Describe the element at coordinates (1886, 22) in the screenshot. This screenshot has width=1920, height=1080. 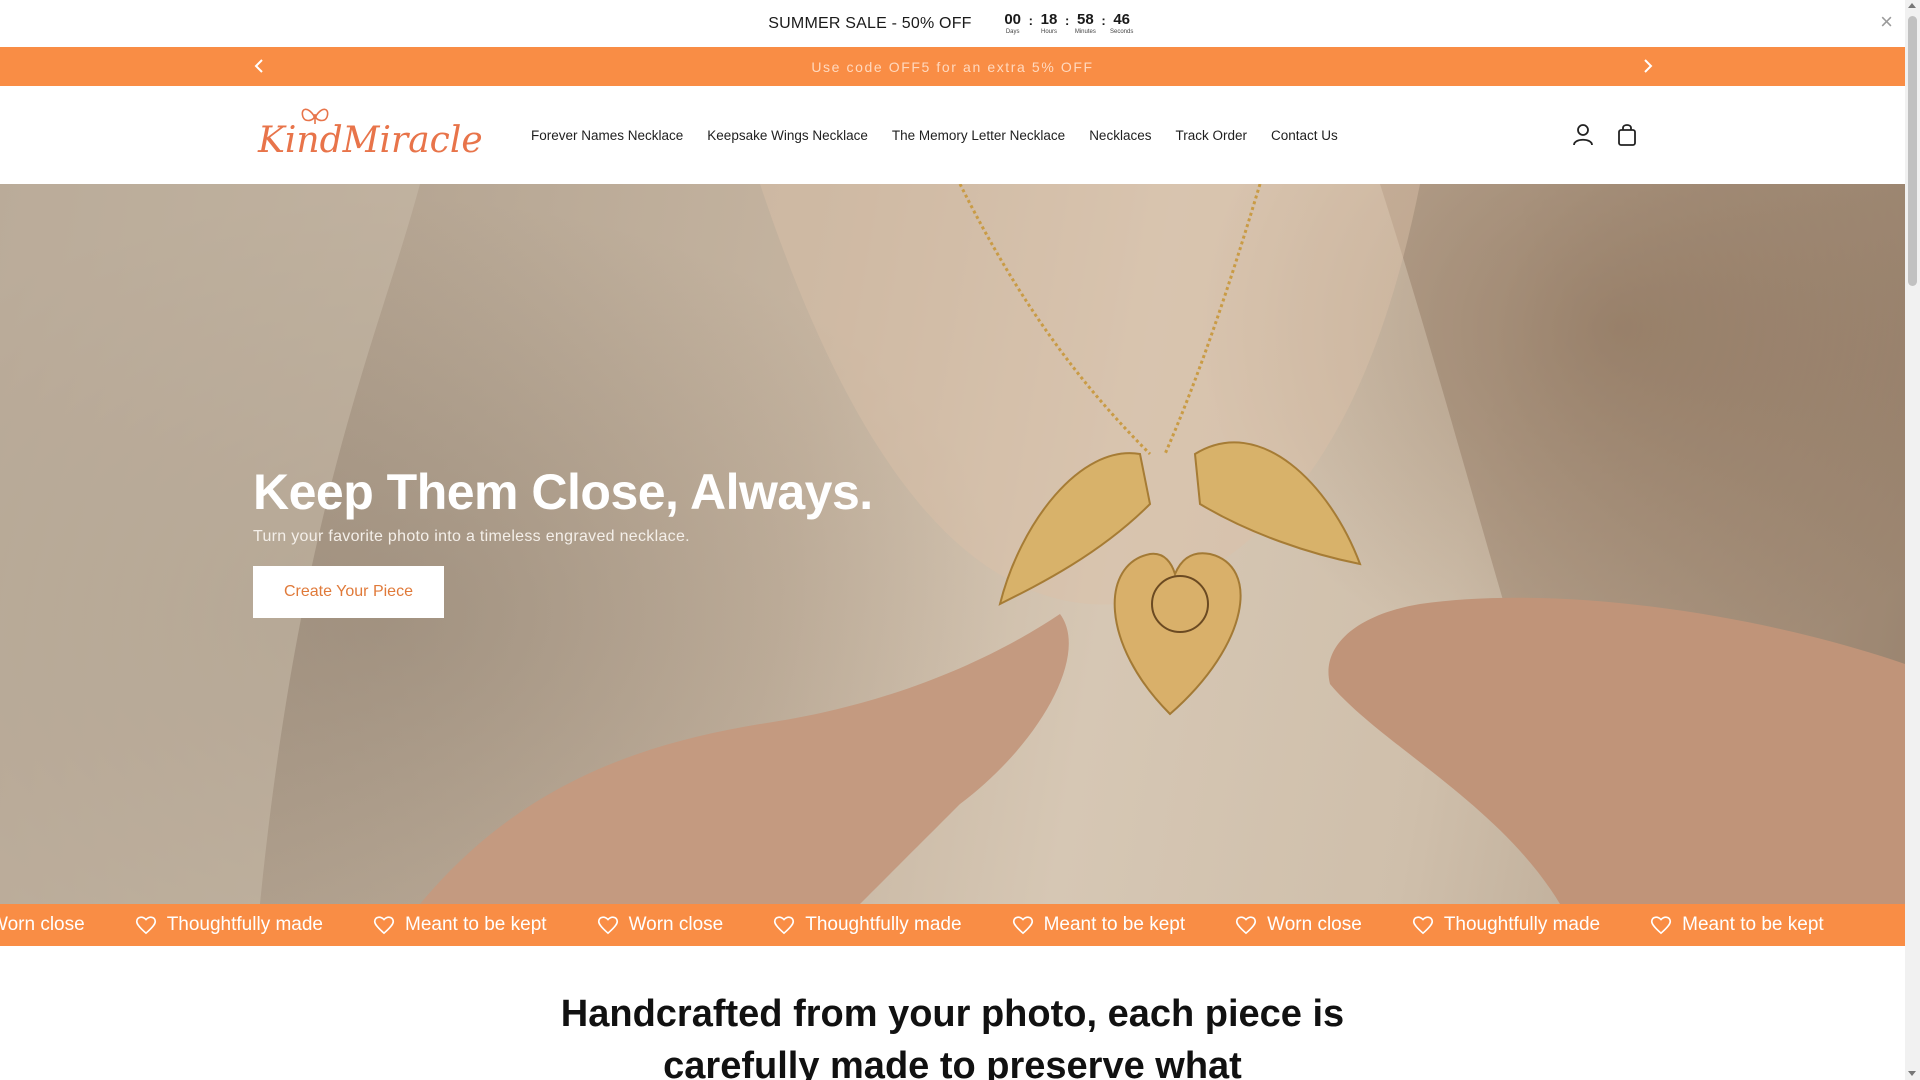
I see `close-icon: ×` at that location.